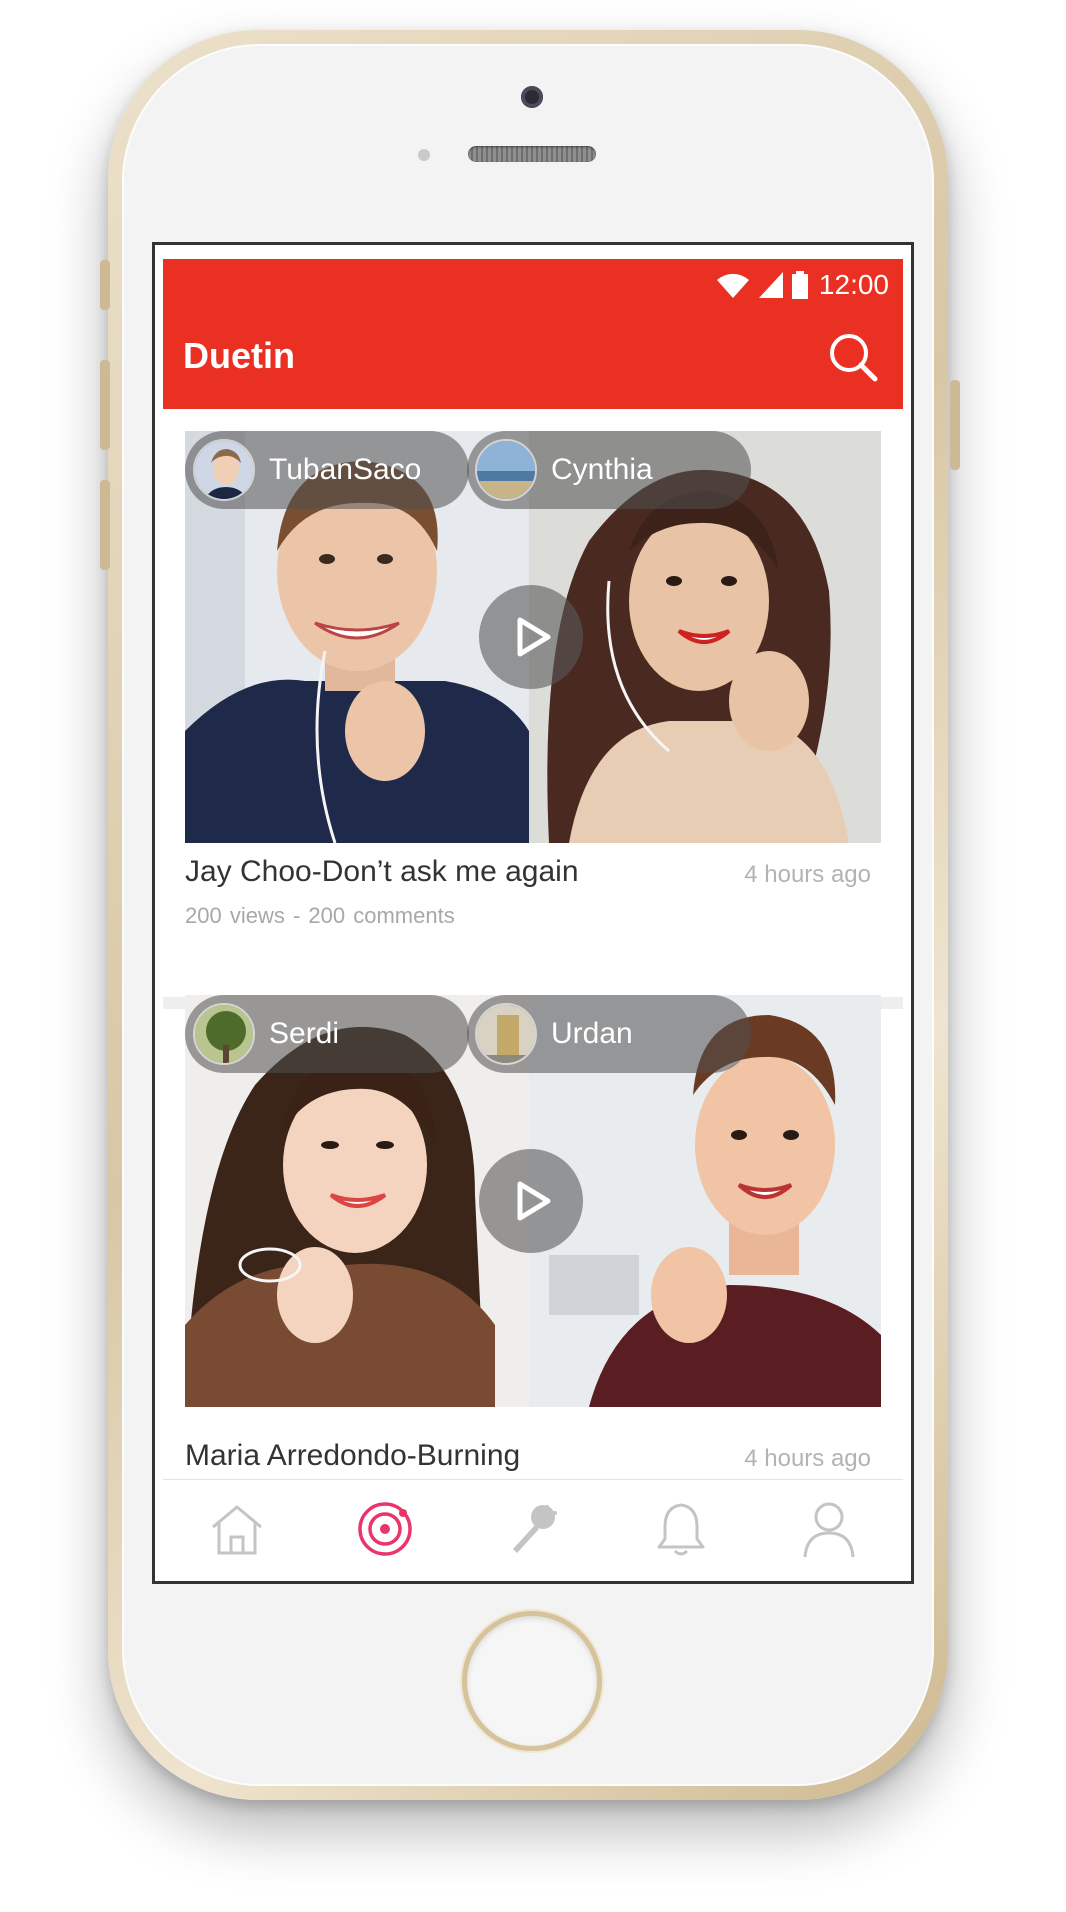 The width and height of the screenshot is (1066, 1912). I want to click on volume-down-button, so click(105, 525).